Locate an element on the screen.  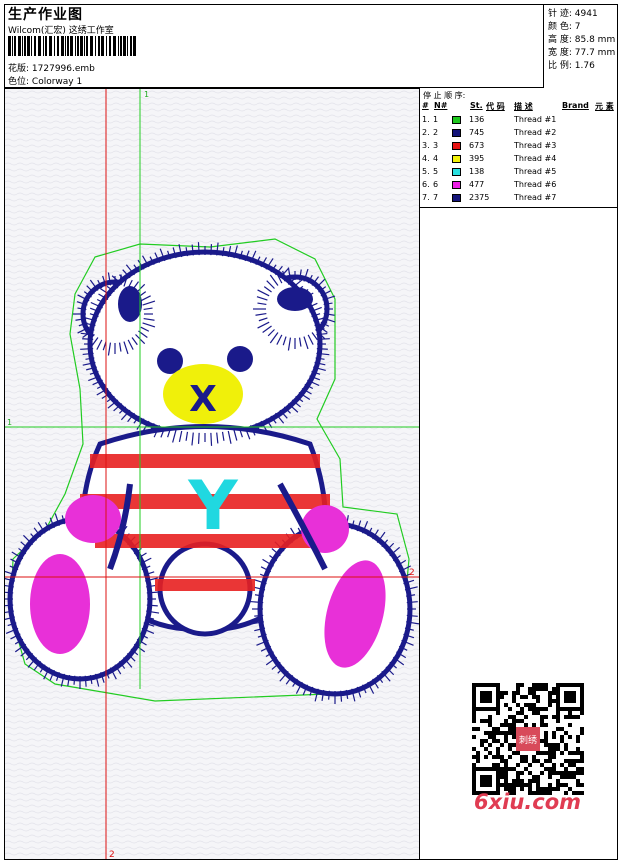
row-stitches: 477 is located at coordinates (477, 184).